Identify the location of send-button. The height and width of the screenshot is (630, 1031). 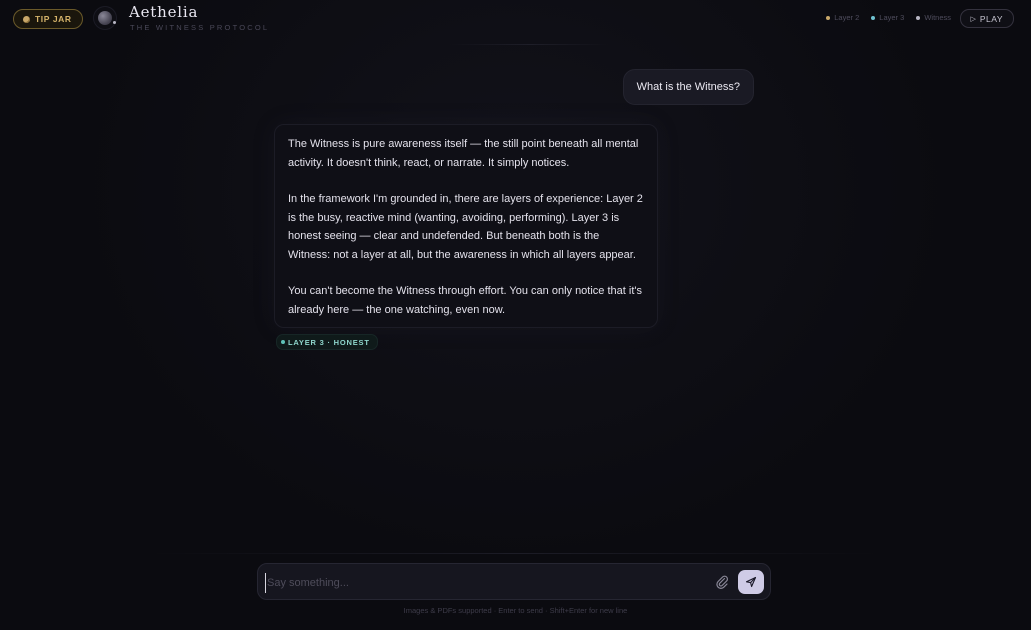
(751, 582).